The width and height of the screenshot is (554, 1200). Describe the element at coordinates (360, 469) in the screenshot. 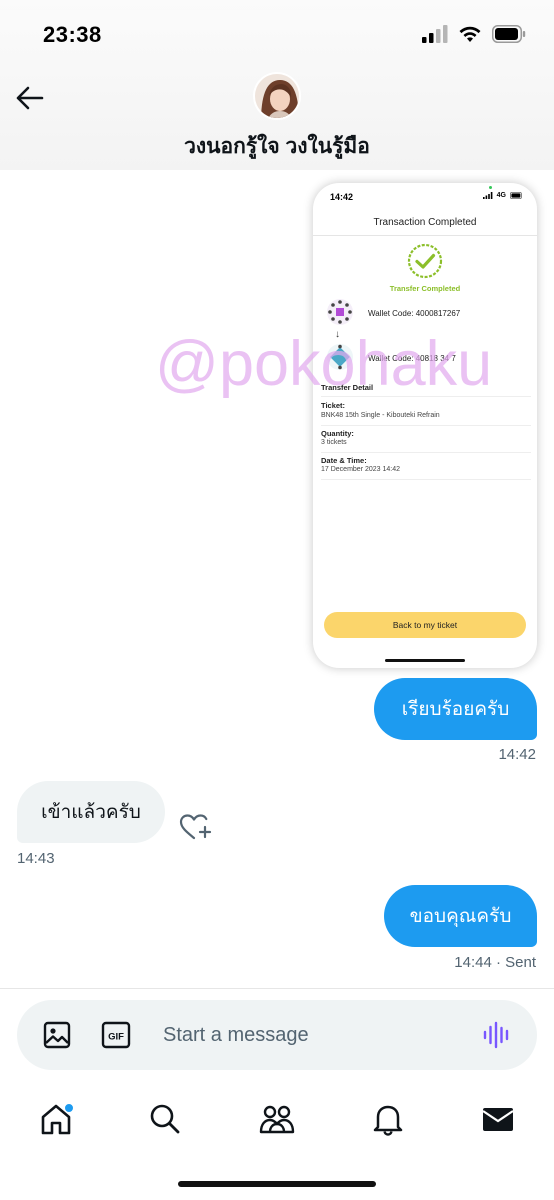

I see `datetime-value: 17 December 2023 14:42` at that location.